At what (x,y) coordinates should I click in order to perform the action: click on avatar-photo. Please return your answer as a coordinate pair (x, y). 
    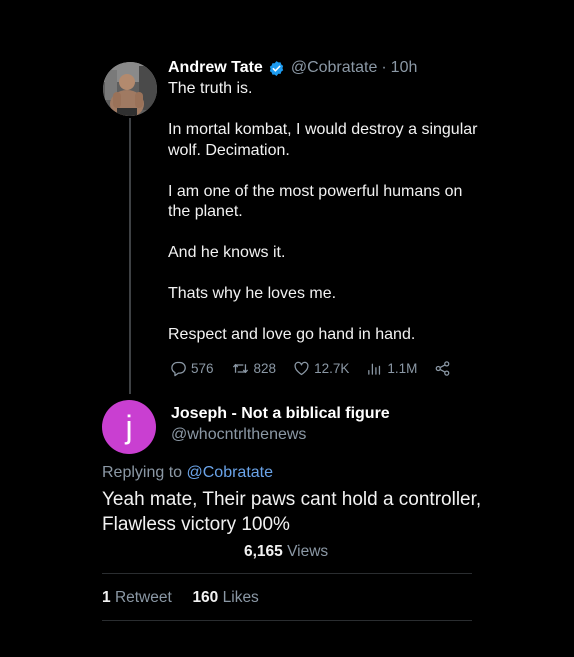
    Looking at the image, I should click on (130, 89).